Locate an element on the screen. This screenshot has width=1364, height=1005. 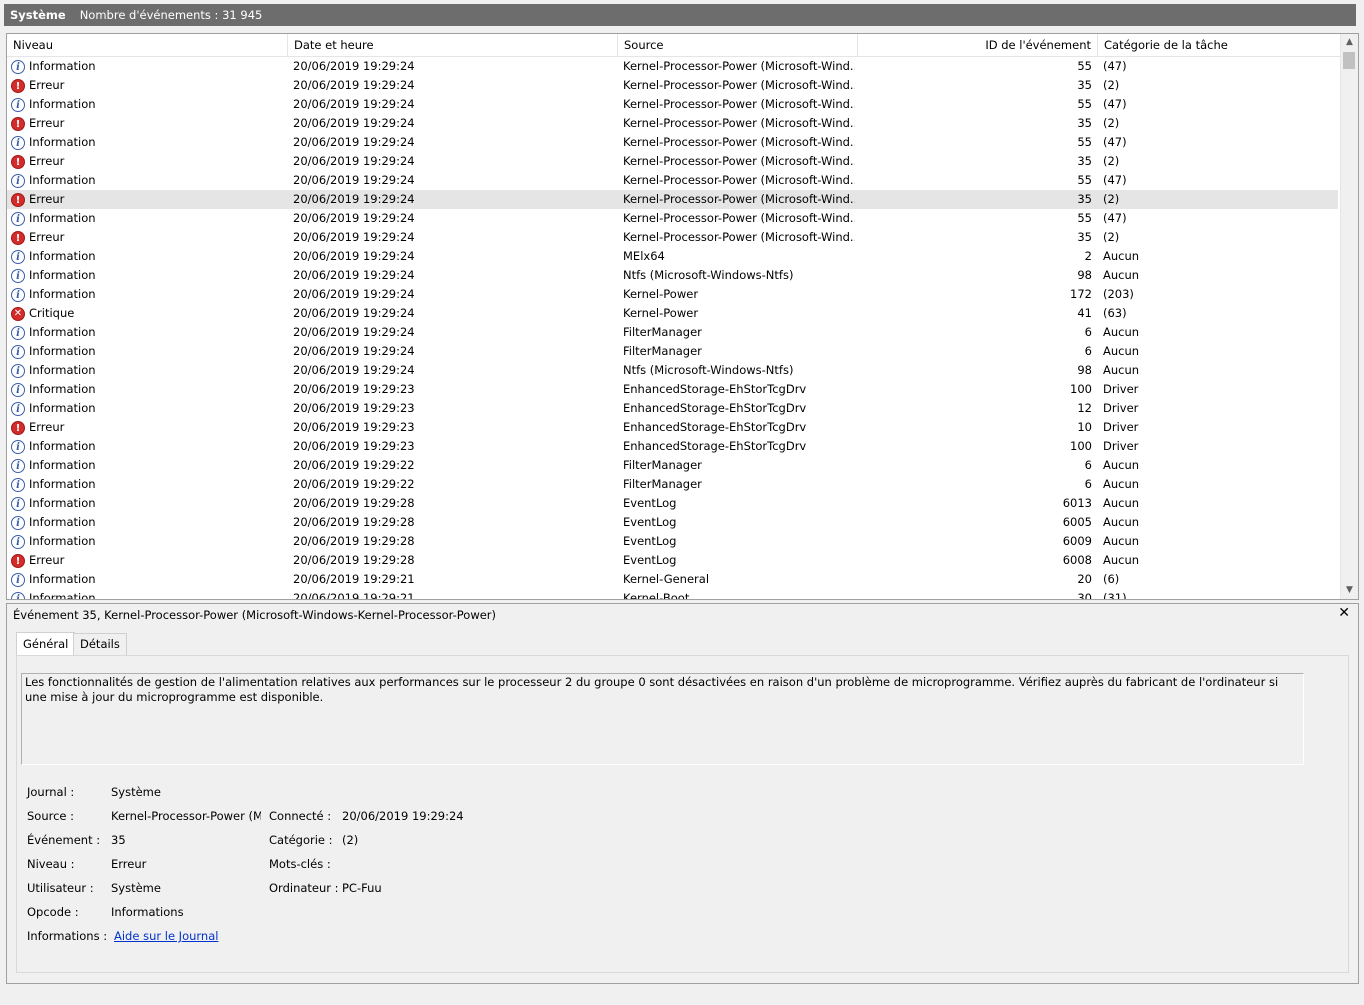
column-header-level: Niveau is located at coordinates (147, 45).